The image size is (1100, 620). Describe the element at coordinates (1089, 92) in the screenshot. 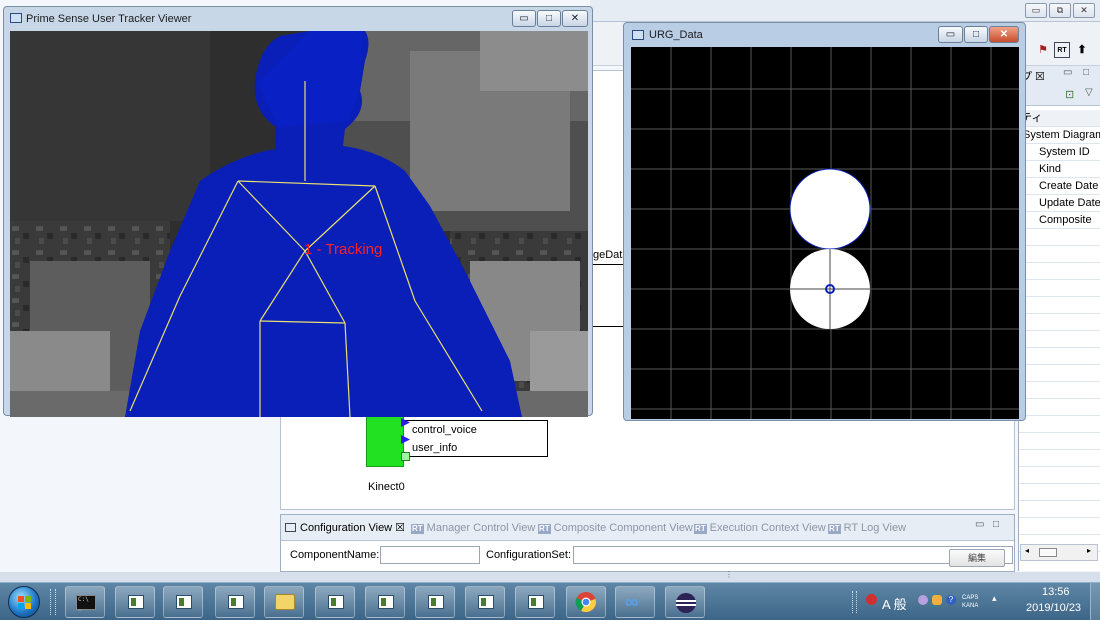

I see `view-menu-icon: ▽` at that location.